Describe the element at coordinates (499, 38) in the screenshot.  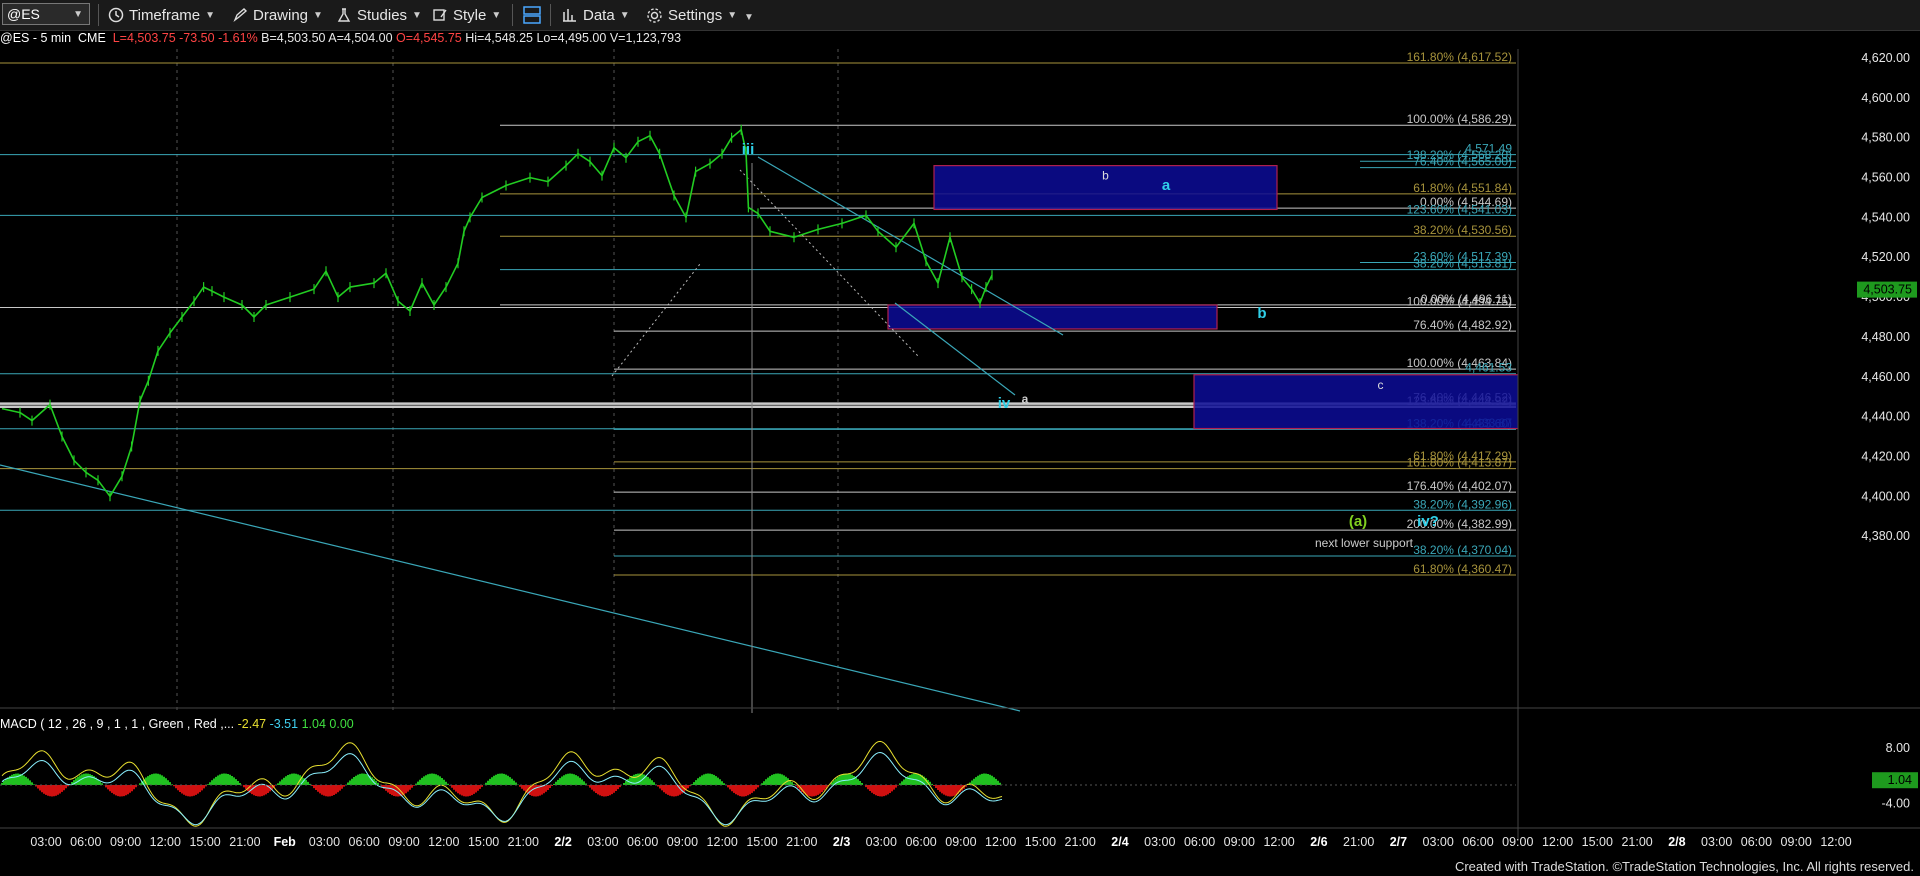
I see `high: Hi=4,548.25` at that location.